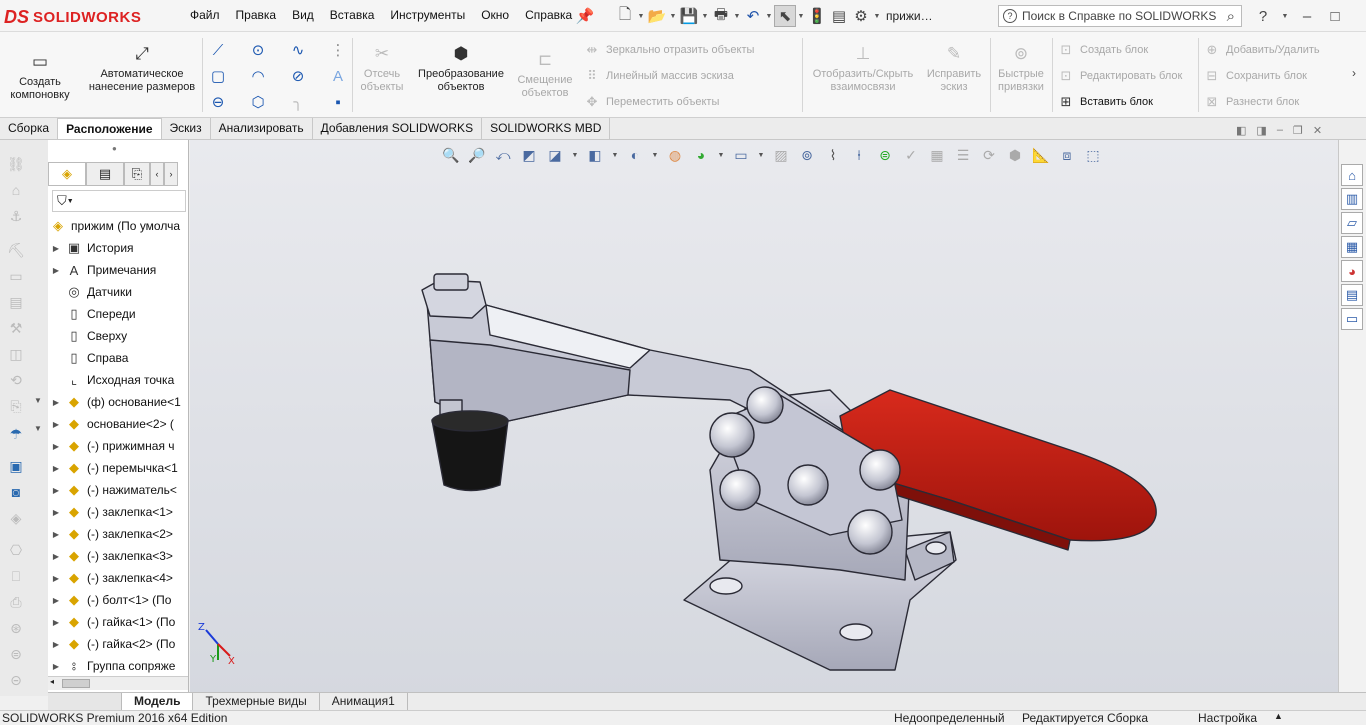  What do you see at coordinates (16, 603) in the screenshot?
I see `clearance-icon: ⎙` at bounding box center [16, 603].